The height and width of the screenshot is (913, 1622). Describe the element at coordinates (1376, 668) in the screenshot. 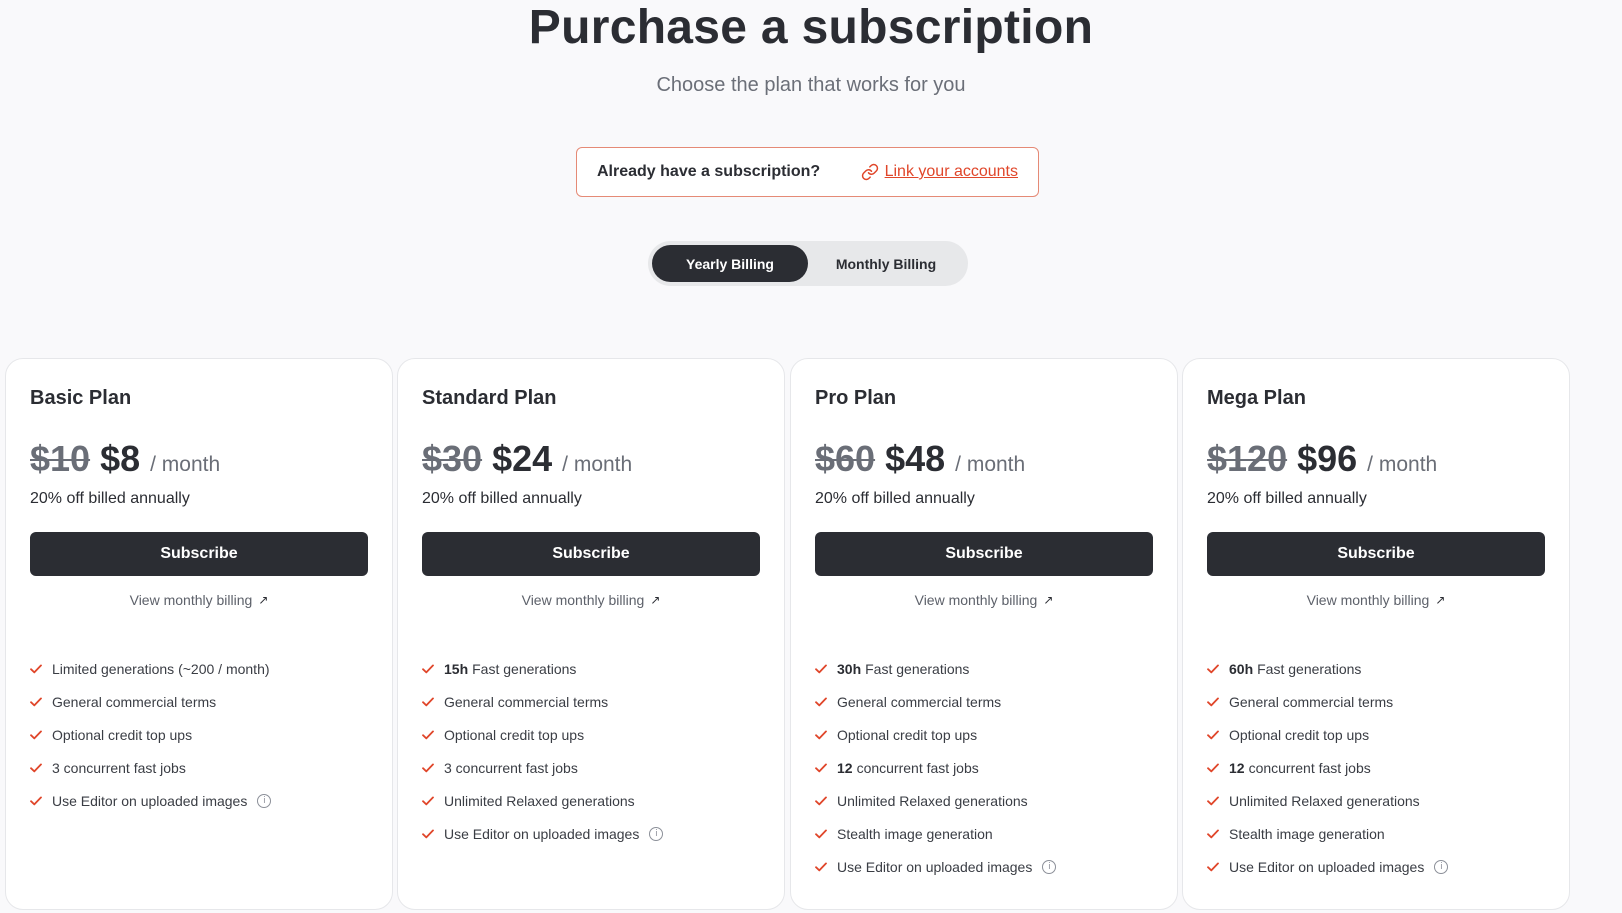

I see `feature-item: 60h Fast generations` at that location.